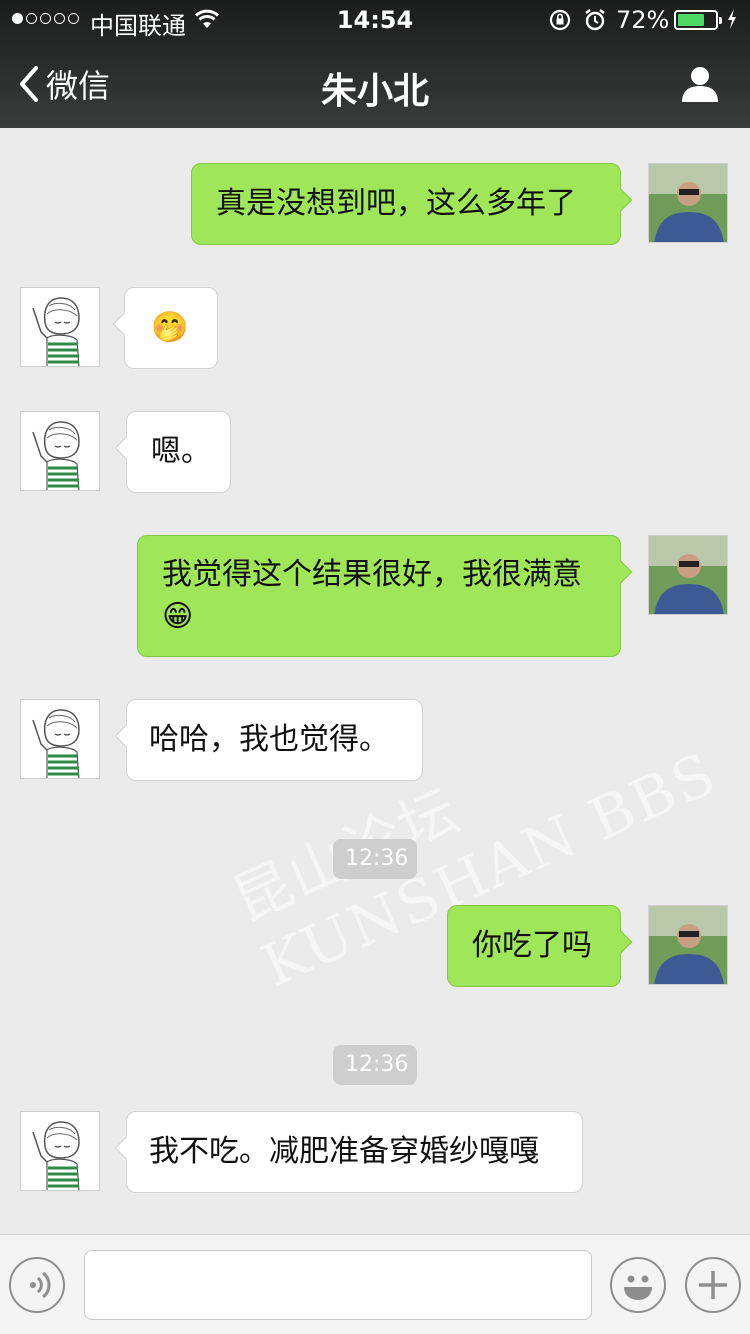  Describe the element at coordinates (170, 327) in the screenshot. I see `message-text: 🤭` at that location.